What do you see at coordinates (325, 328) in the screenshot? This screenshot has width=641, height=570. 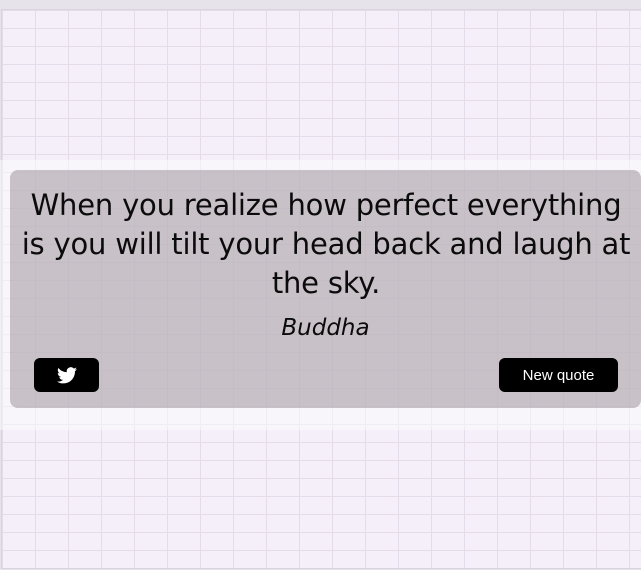 I see `quote-author: Buddha` at bounding box center [325, 328].